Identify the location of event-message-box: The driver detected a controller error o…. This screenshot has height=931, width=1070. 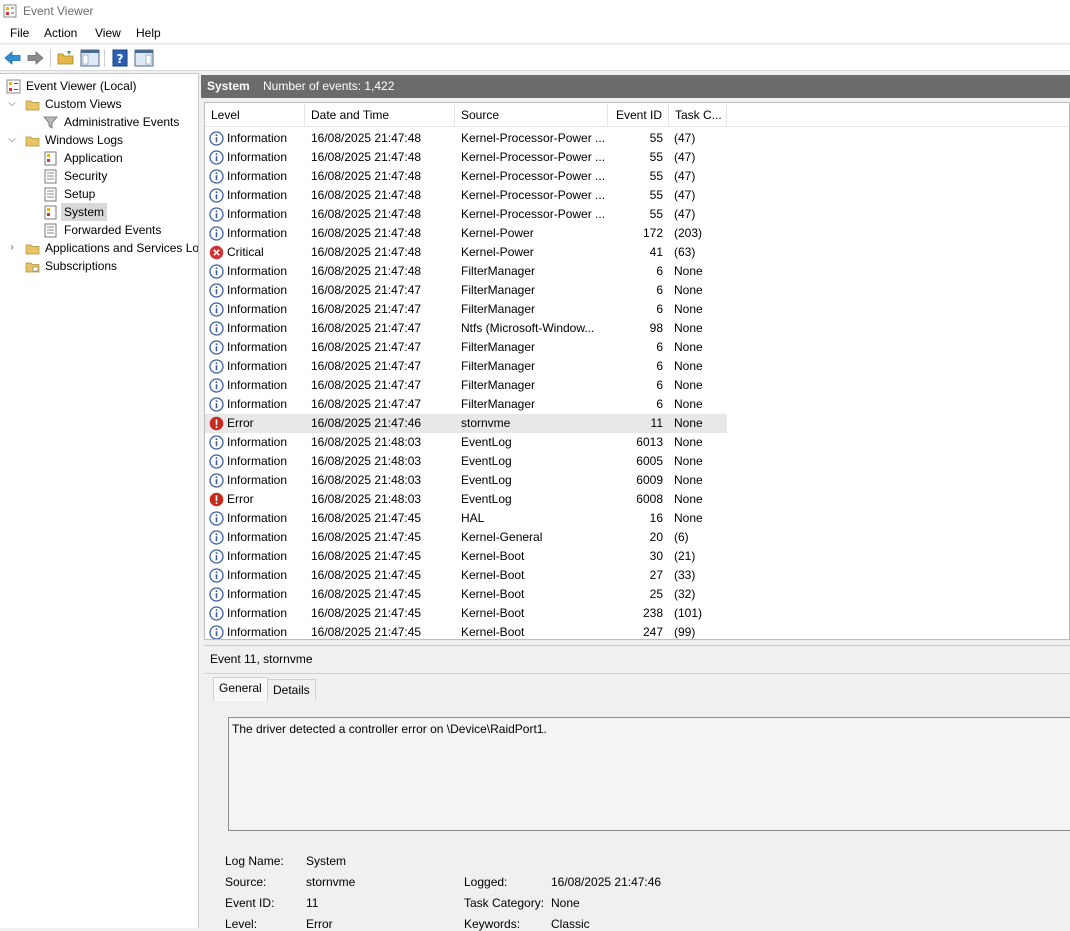
(649, 774).